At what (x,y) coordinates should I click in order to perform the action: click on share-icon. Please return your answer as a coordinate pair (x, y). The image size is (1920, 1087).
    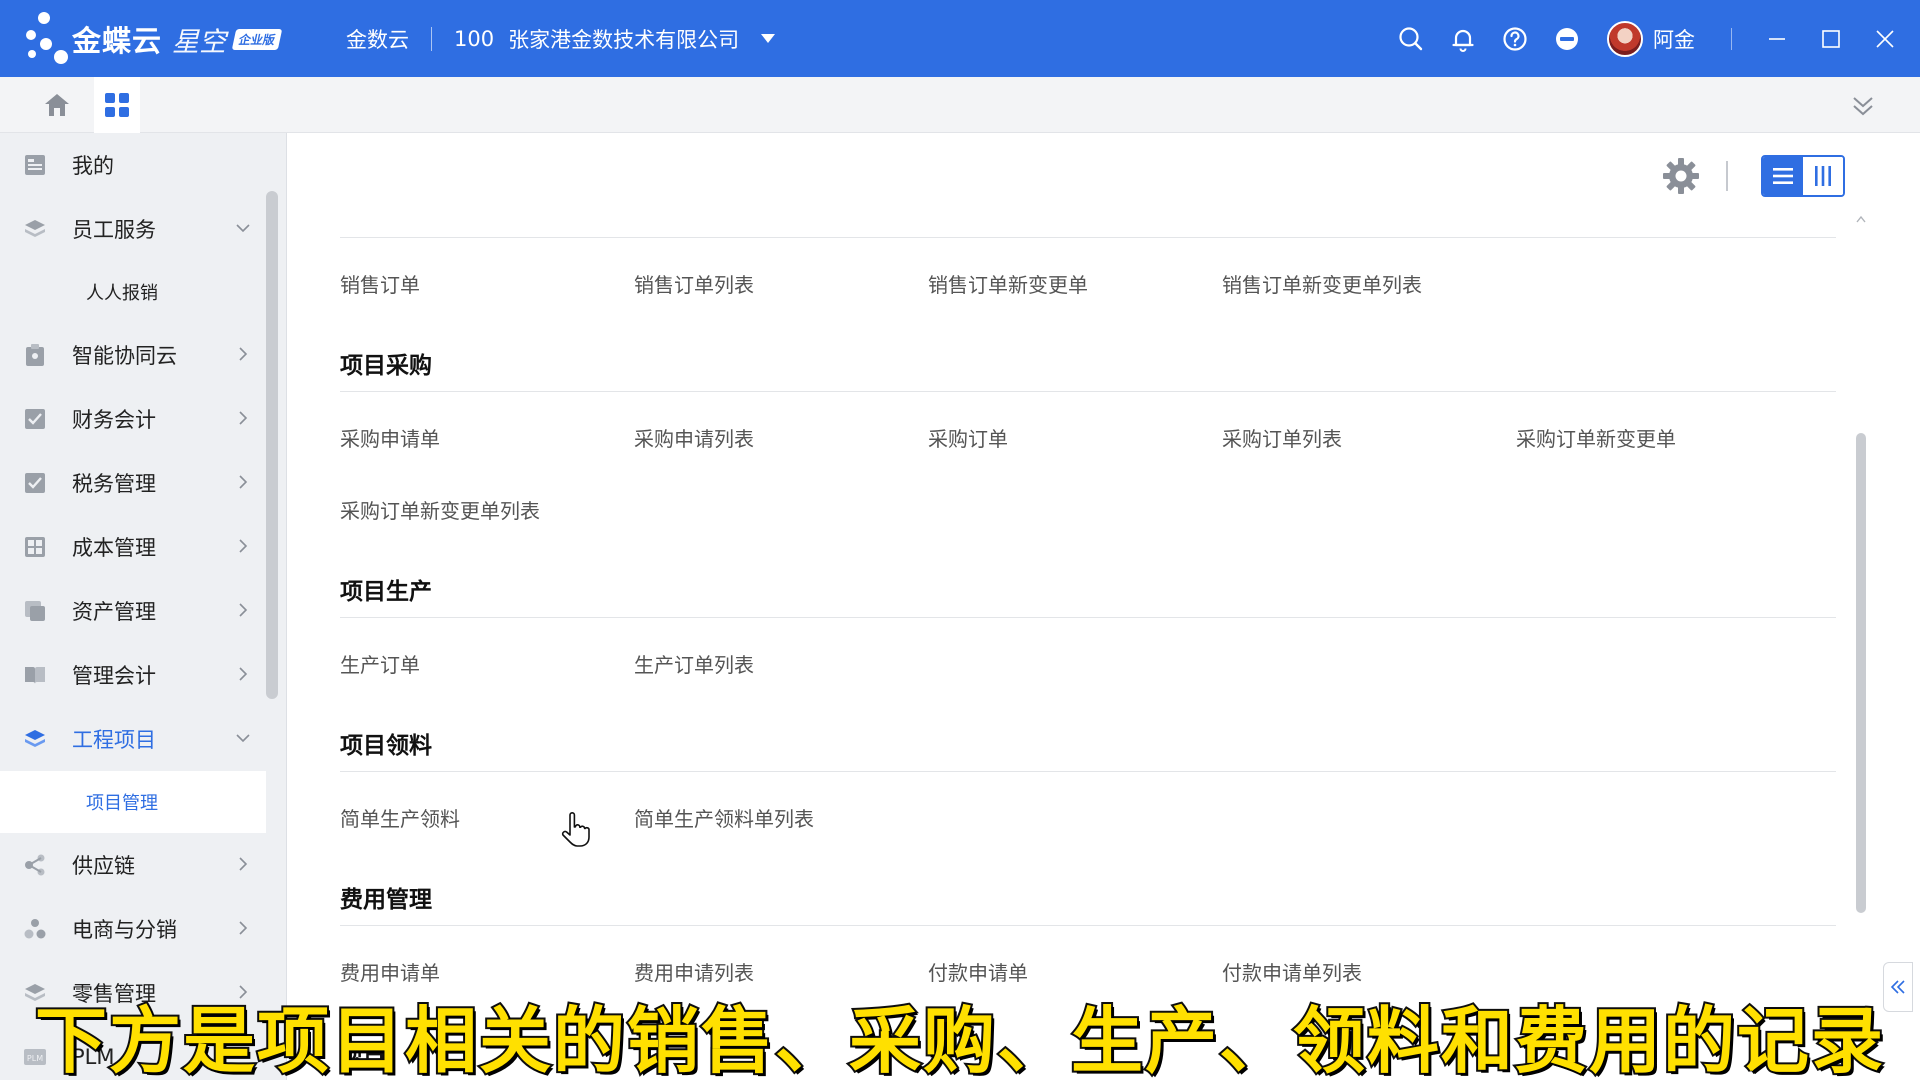
    Looking at the image, I should click on (35, 865).